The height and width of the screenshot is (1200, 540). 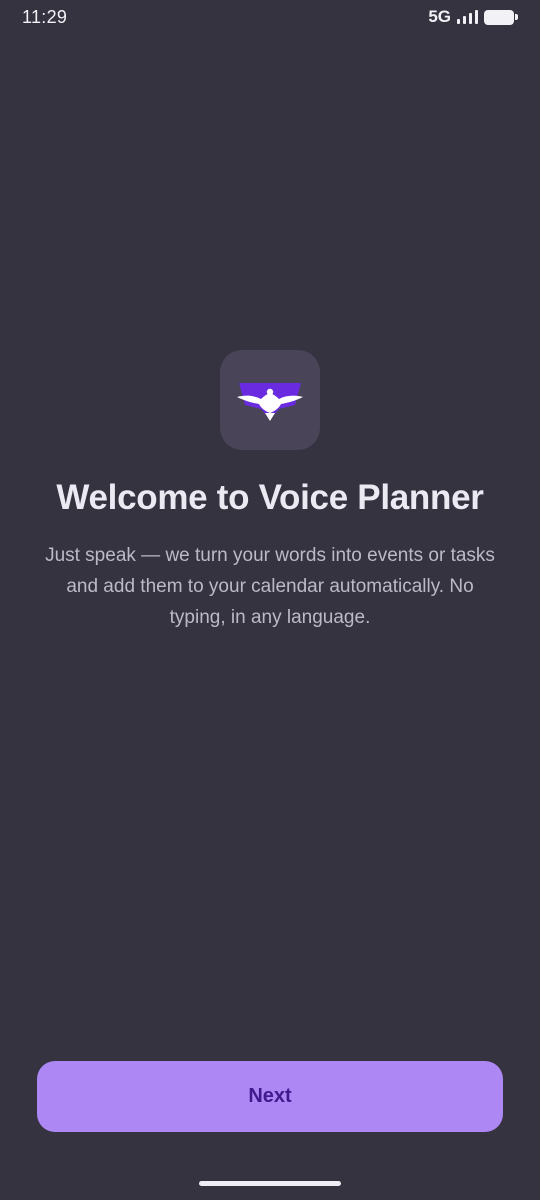 I want to click on eagle-logo-icon, so click(x=270, y=402).